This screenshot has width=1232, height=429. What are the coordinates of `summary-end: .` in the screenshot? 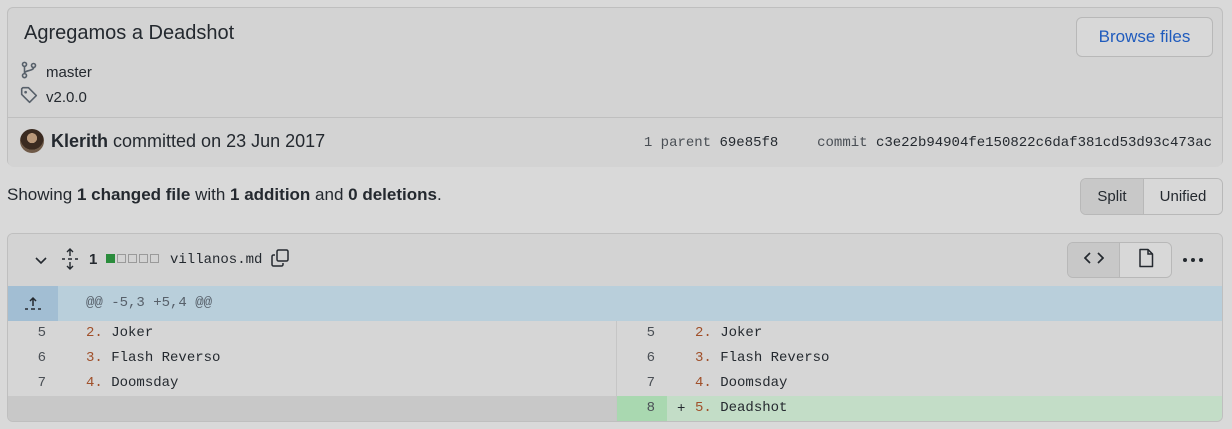 It's located at (439, 194).